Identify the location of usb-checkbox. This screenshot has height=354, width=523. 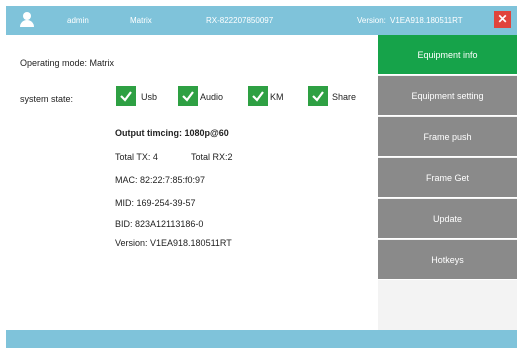
(126, 96).